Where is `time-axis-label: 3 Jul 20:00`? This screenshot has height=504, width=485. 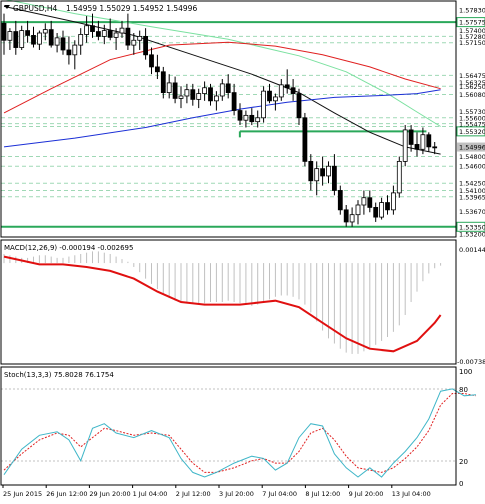
time-axis-label: 3 Jul 20:00 is located at coordinates (236, 494).